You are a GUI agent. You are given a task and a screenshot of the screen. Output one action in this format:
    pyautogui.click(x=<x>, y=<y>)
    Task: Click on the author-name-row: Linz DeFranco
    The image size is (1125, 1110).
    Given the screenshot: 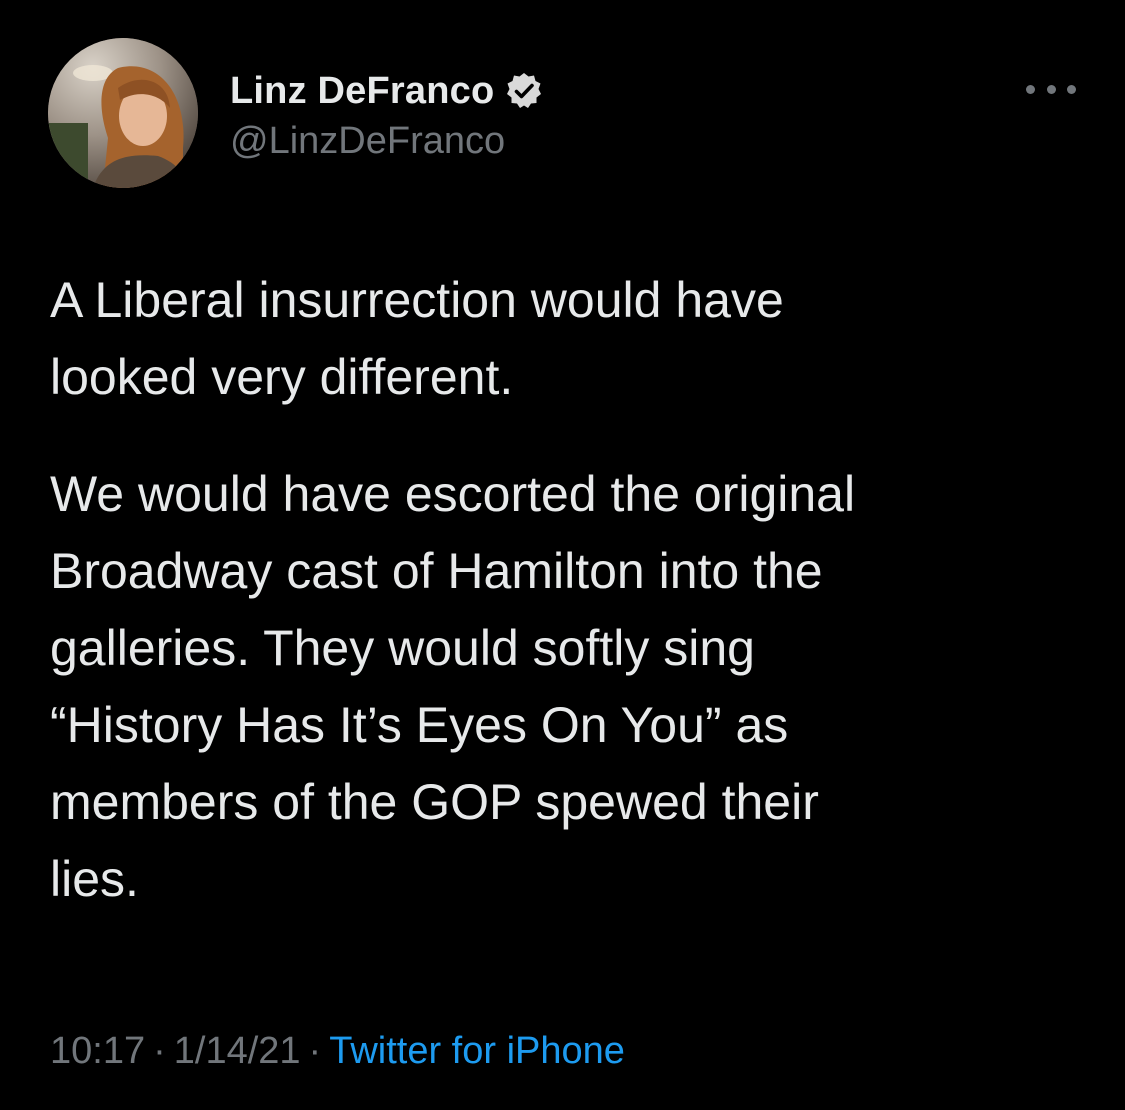 What is the action you would take?
    pyautogui.click(x=387, y=91)
    